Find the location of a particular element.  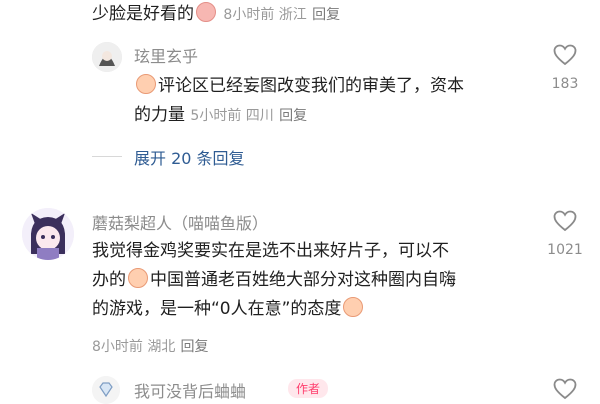

like-count: 183 is located at coordinates (565, 84).